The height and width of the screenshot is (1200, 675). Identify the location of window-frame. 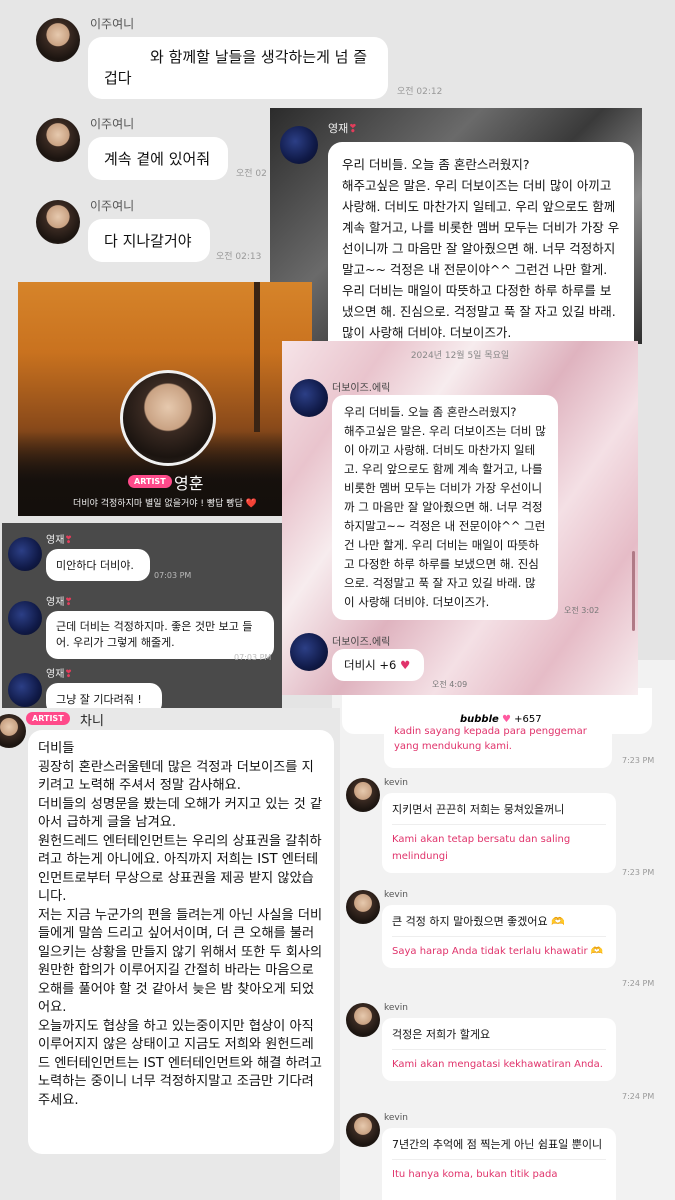
(257, 357).